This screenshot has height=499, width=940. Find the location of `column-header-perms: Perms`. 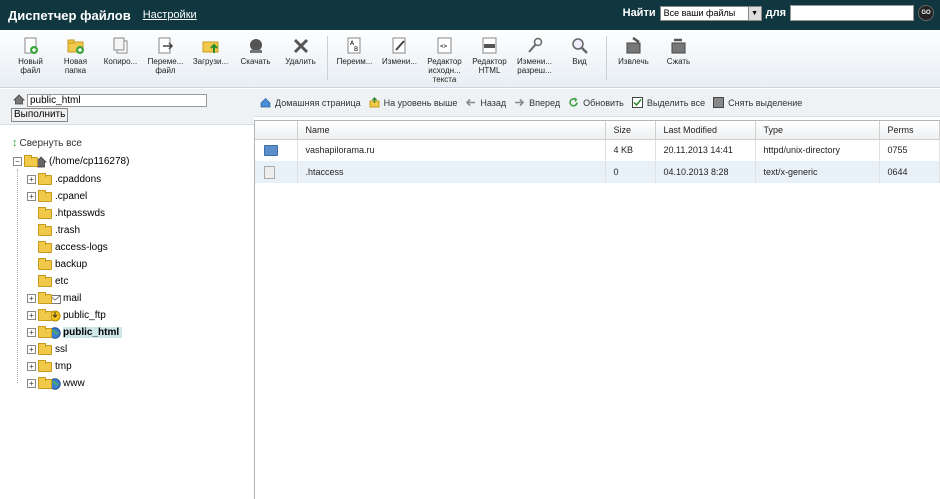

column-header-perms: Perms is located at coordinates (909, 130).